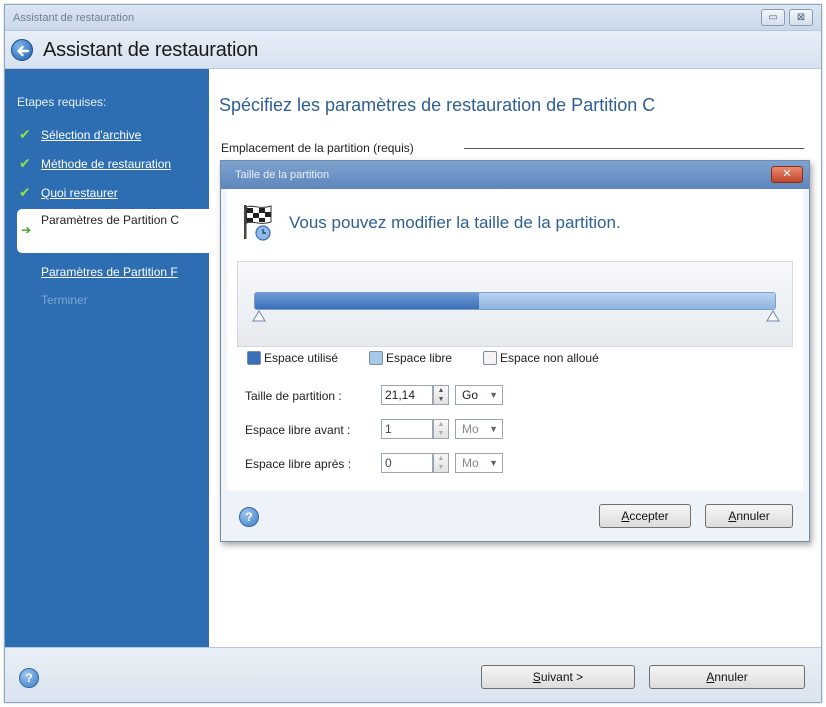 The image size is (826, 707). I want to click on free-after-label: Espace libre après :, so click(298, 464).